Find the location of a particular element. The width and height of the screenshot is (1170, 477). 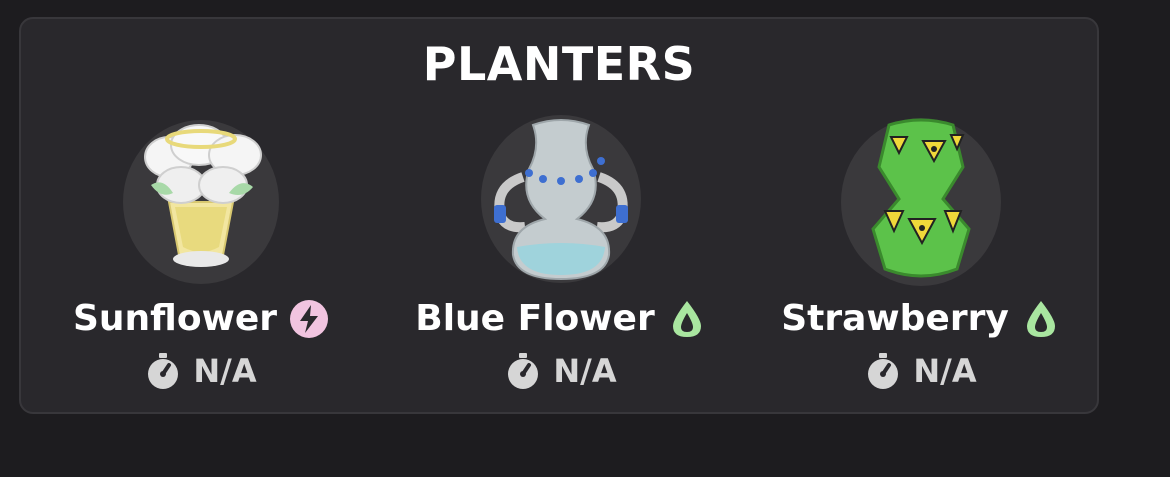

panel-title: PLANTERS is located at coordinates (559, 64).